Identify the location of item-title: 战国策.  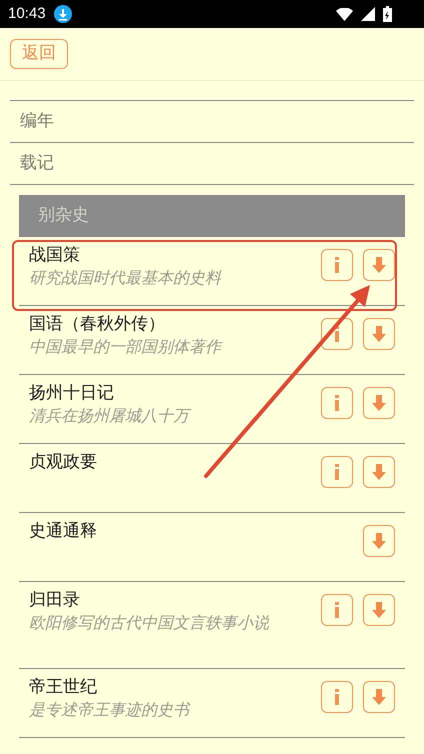
(175, 255).